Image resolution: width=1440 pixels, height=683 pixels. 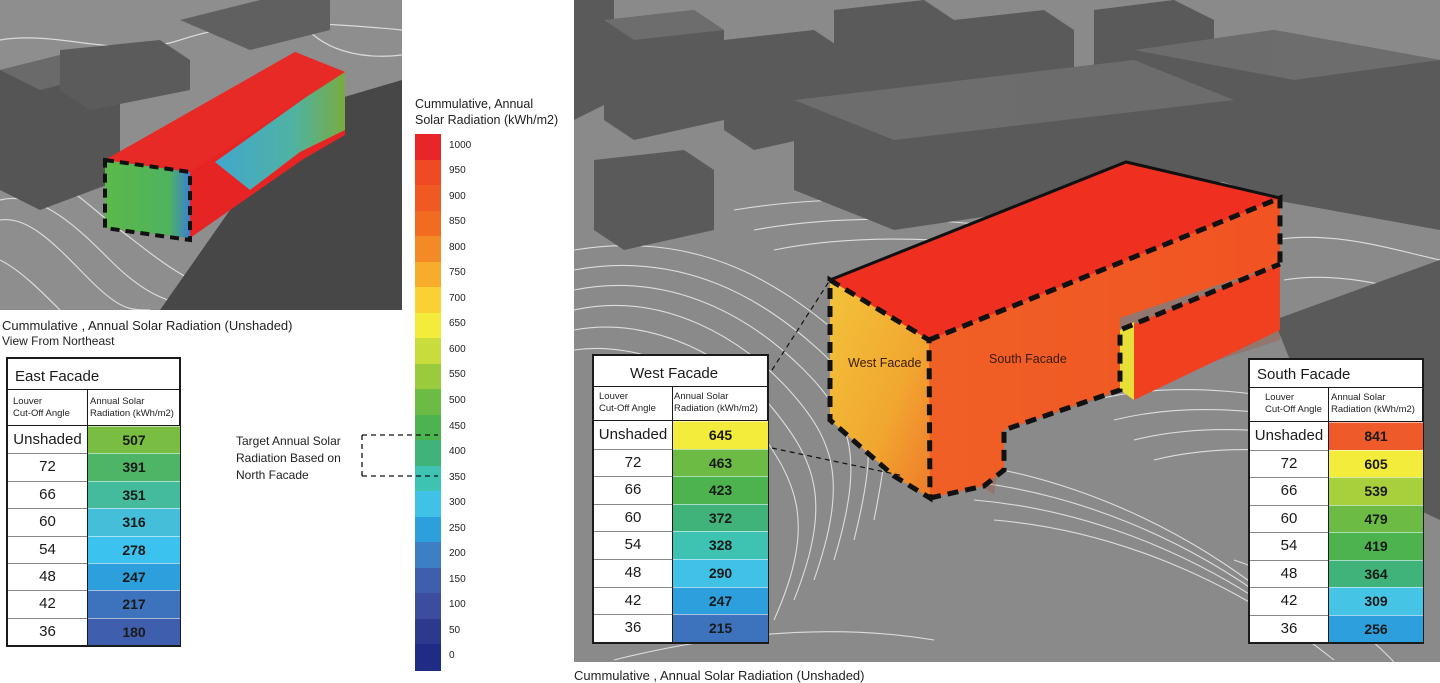 What do you see at coordinates (452, 656) in the screenshot?
I see `legend-tick-label: 0` at bounding box center [452, 656].